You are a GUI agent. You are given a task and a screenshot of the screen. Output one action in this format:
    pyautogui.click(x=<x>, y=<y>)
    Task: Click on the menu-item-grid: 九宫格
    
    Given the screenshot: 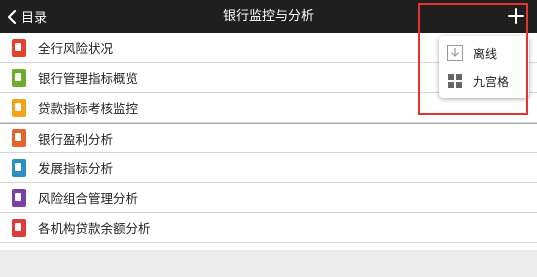 What is the action you would take?
    pyautogui.click(x=484, y=81)
    